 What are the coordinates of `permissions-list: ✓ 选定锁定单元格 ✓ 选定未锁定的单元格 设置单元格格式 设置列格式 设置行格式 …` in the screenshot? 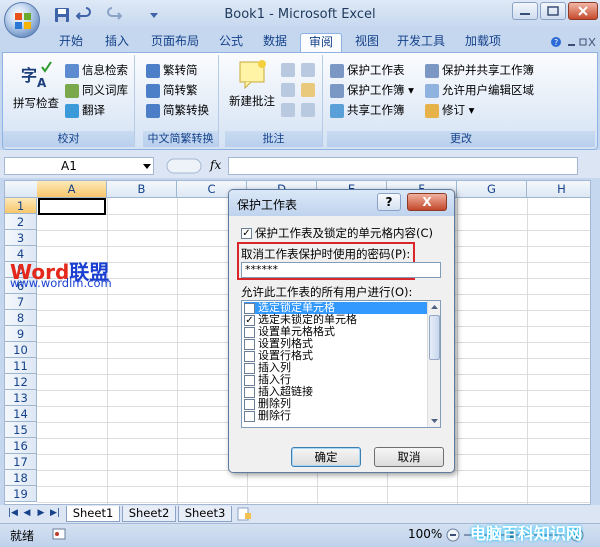 It's located at (341, 364).